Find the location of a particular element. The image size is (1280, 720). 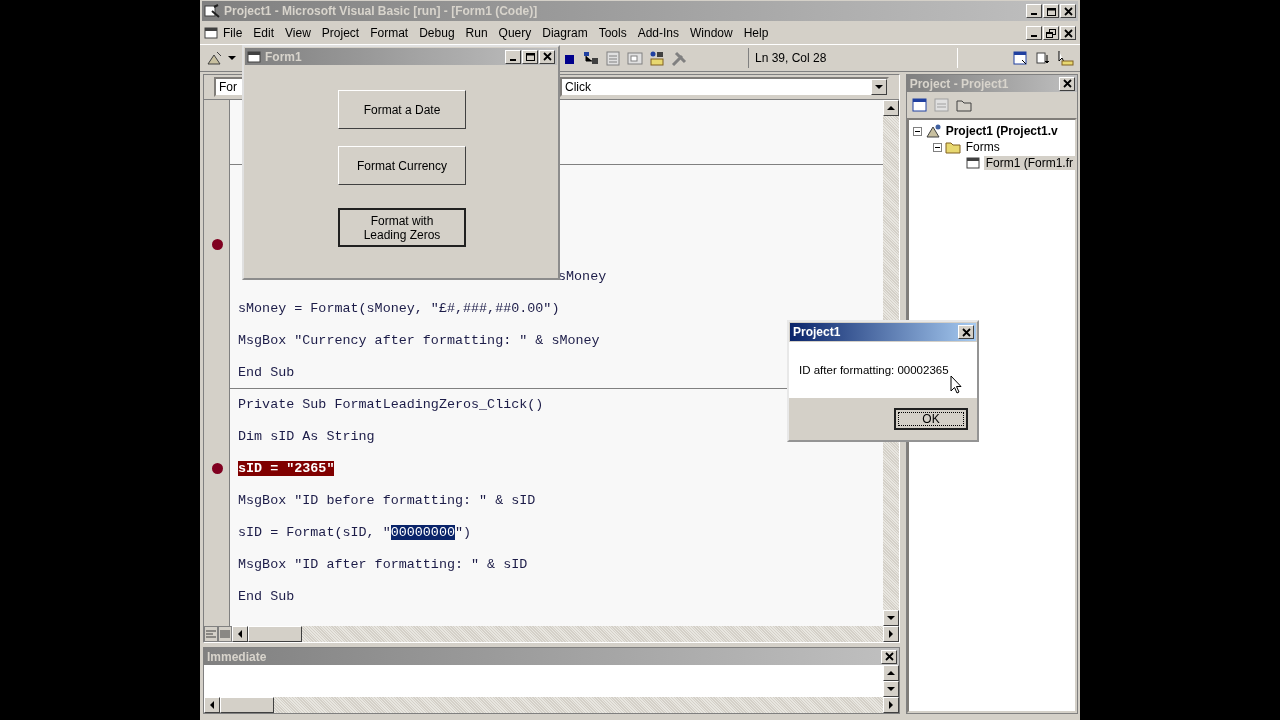

ok-button: OK is located at coordinates (931, 419).